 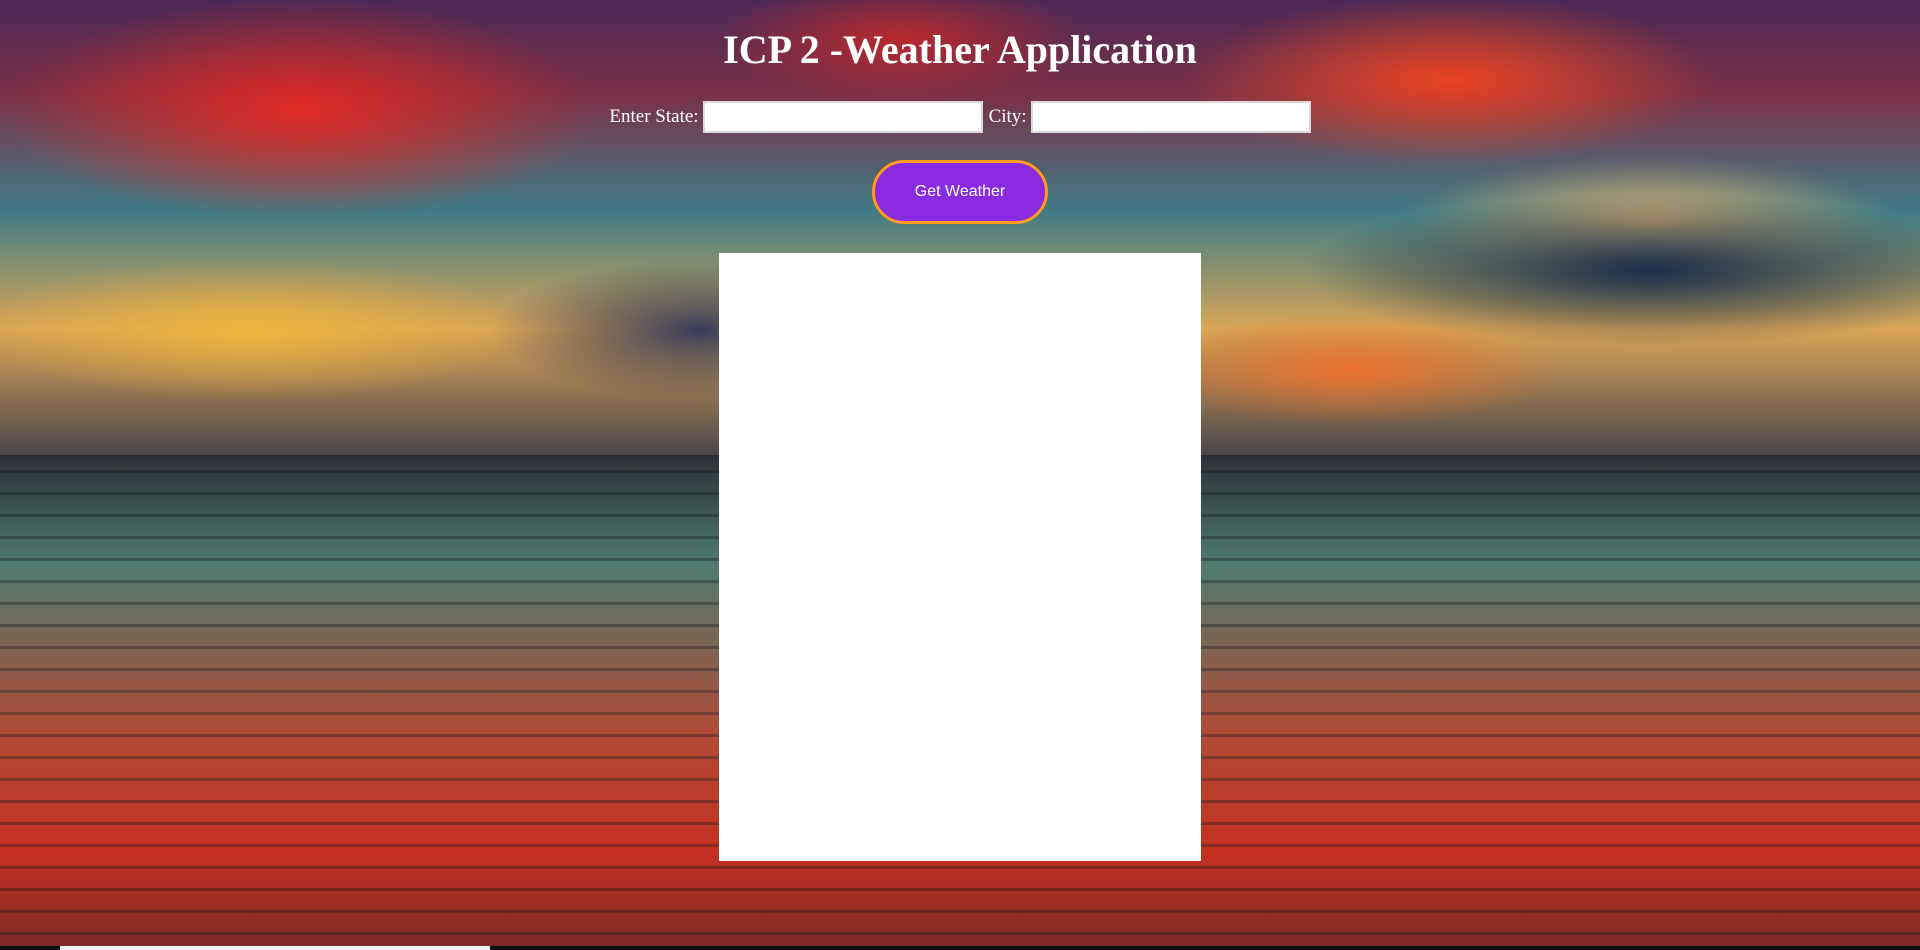 I want to click on button-row: Get Weather, so click(x=960, y=192).